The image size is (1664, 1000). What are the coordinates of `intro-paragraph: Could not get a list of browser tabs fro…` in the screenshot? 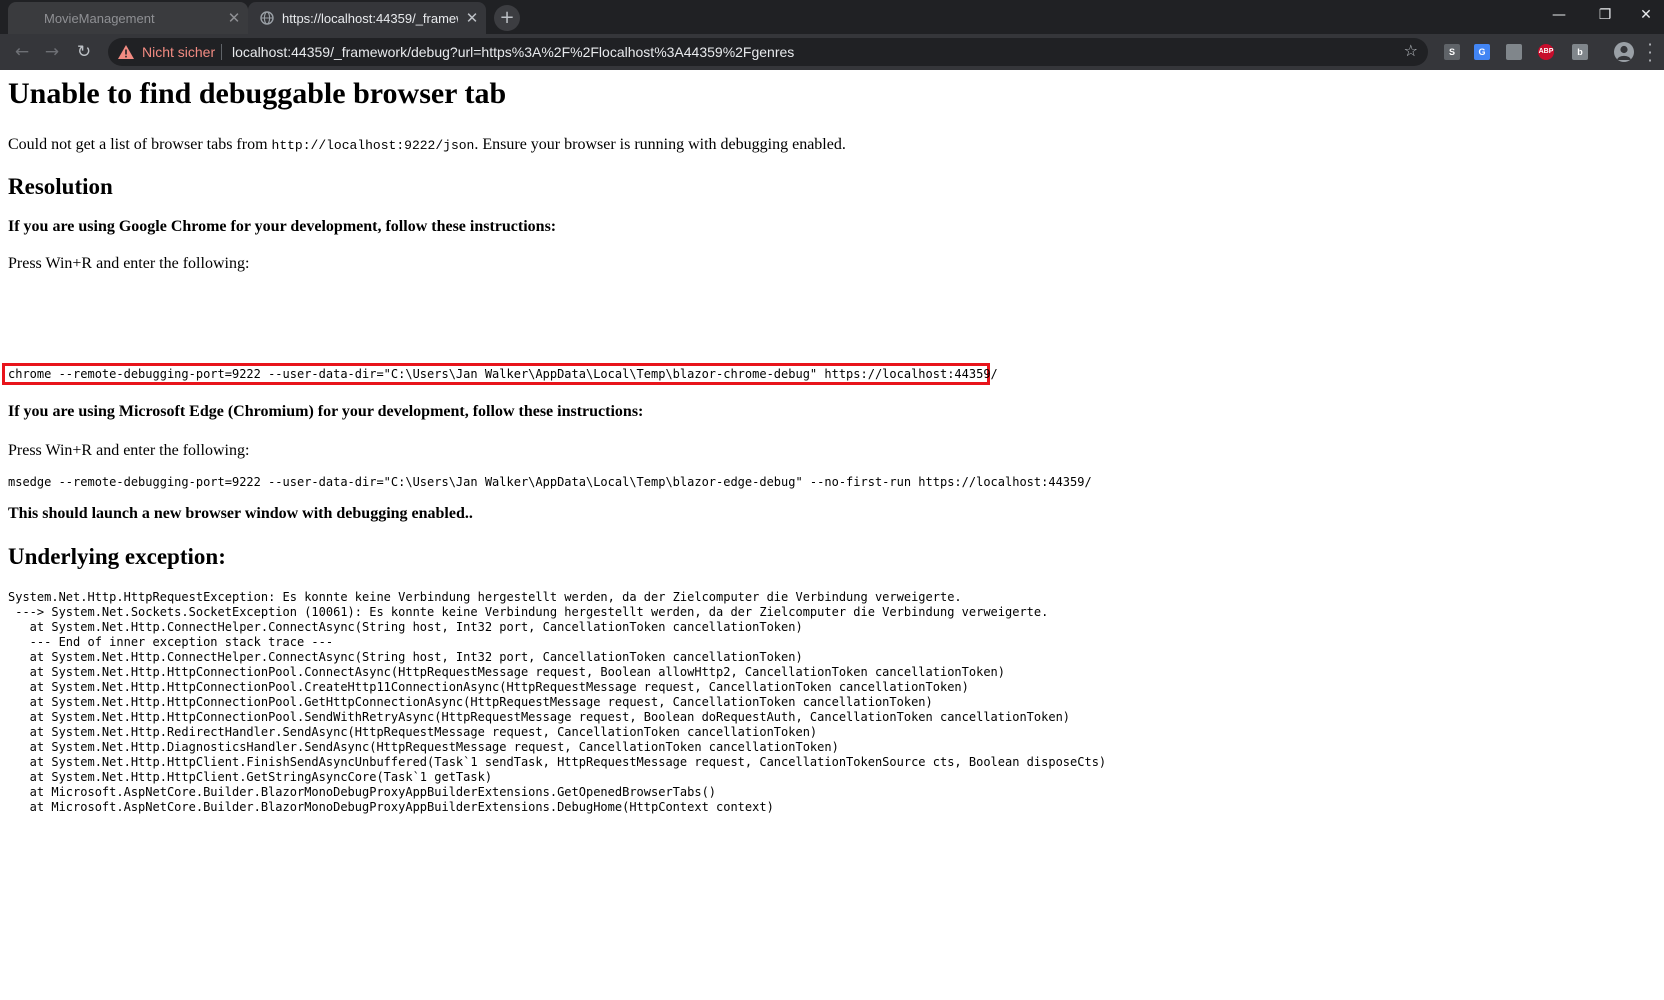 It's located at (427, 145).